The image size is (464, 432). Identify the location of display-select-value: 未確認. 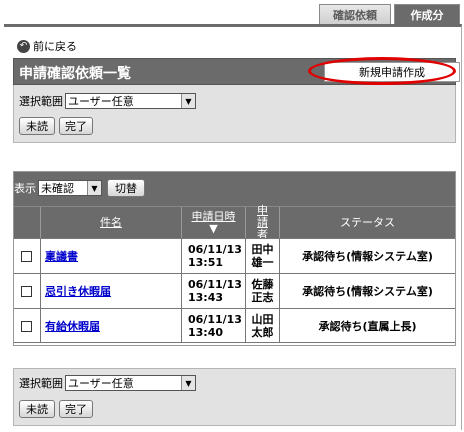
(57, 188).